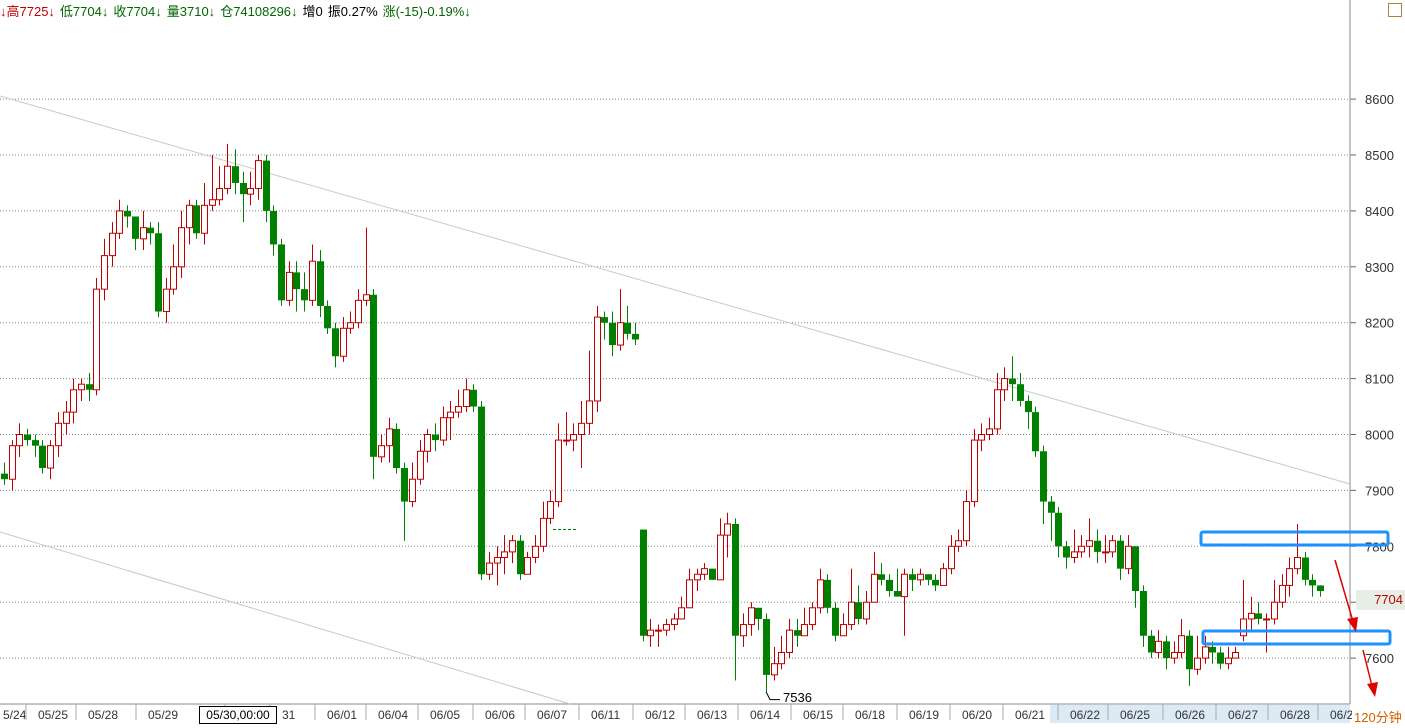  I want to click on period-selector: 120分钟, so click(1378, 716).